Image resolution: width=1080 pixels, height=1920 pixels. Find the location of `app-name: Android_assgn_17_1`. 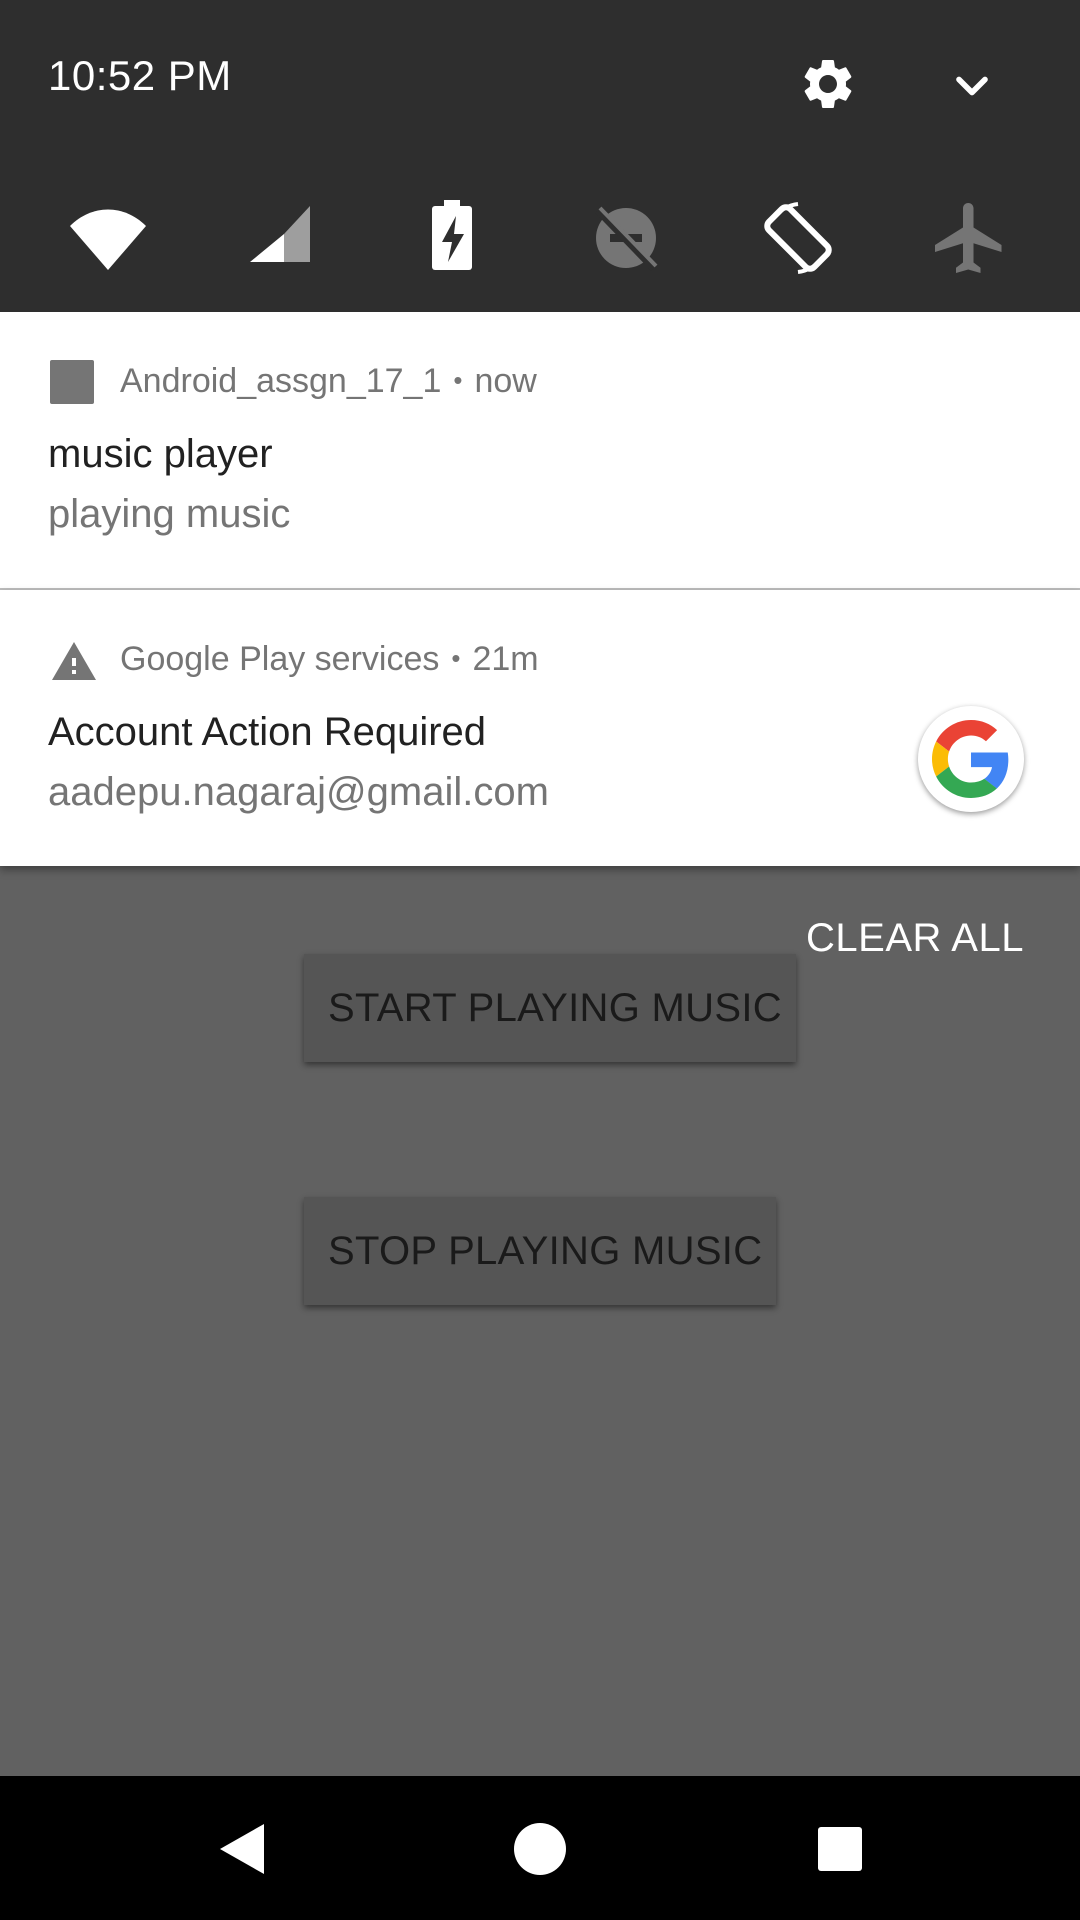

app-name: Android_assgn_17_1 is located at coordinates (281, 381).